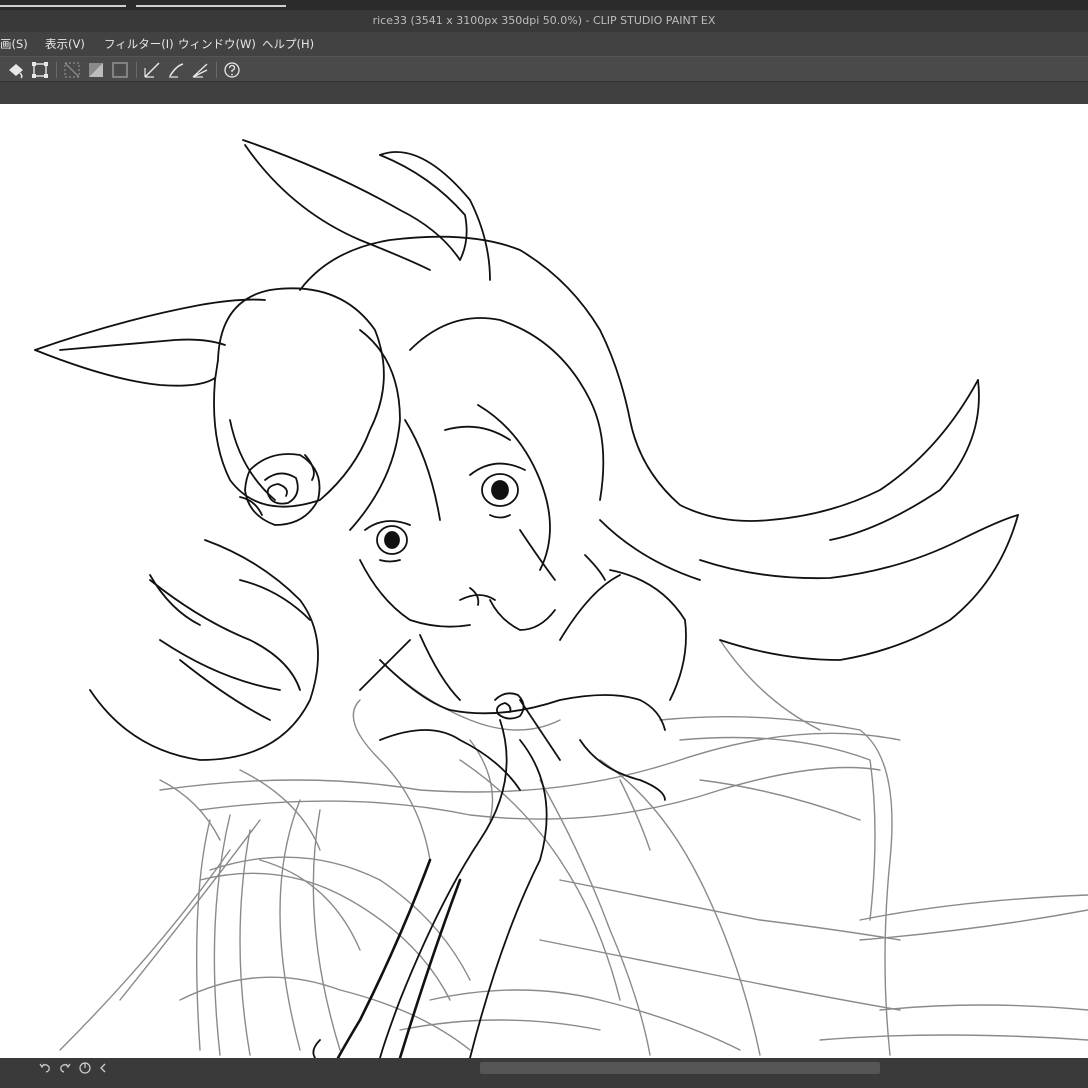  What do you see at coordinates (288, 44) in the screenshot?
I see `menu-help: ヘルプ(H)` at bounding box center [288, 44].